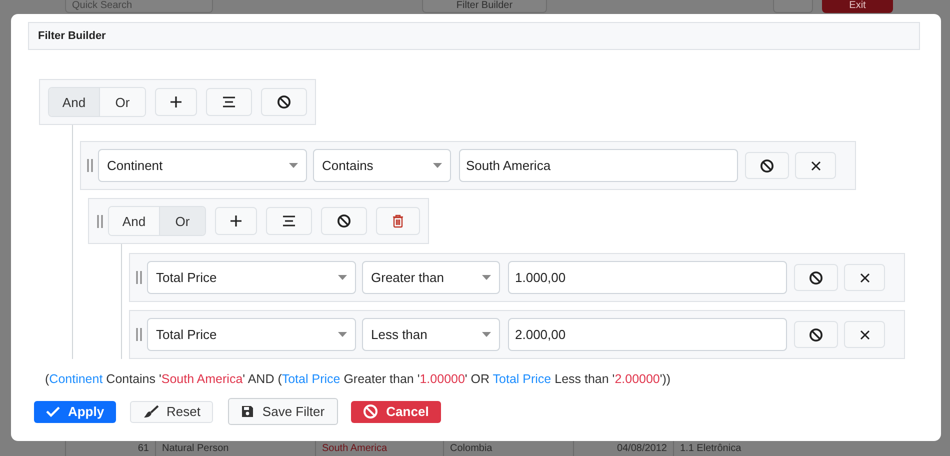 This screenshot has width=950, height=456. Describe the element at coordinates (623, 448) in the screenshot. I see `table-cell: 04/08/2012` at that location.